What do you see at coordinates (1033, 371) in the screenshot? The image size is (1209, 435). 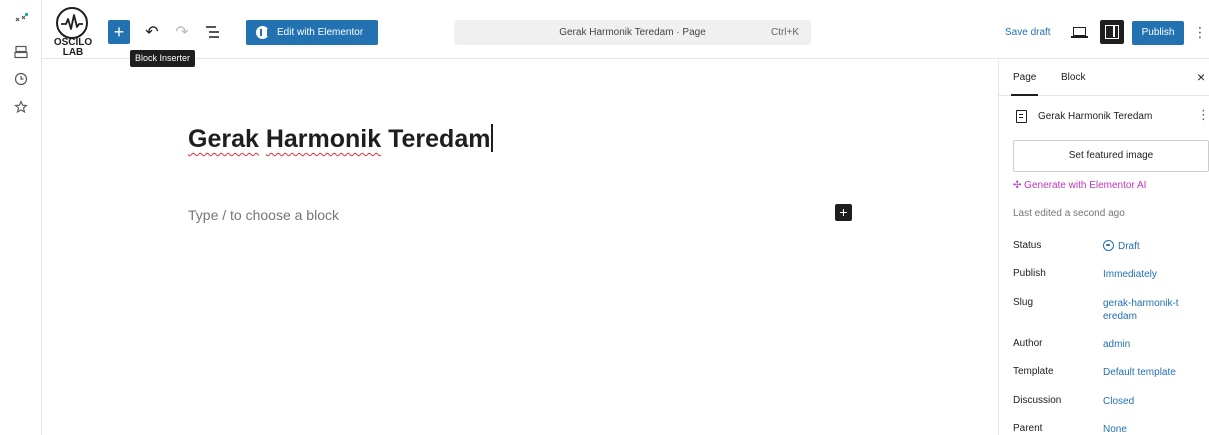 I see `prop-label: Template` at bounding box center [1033, 371].